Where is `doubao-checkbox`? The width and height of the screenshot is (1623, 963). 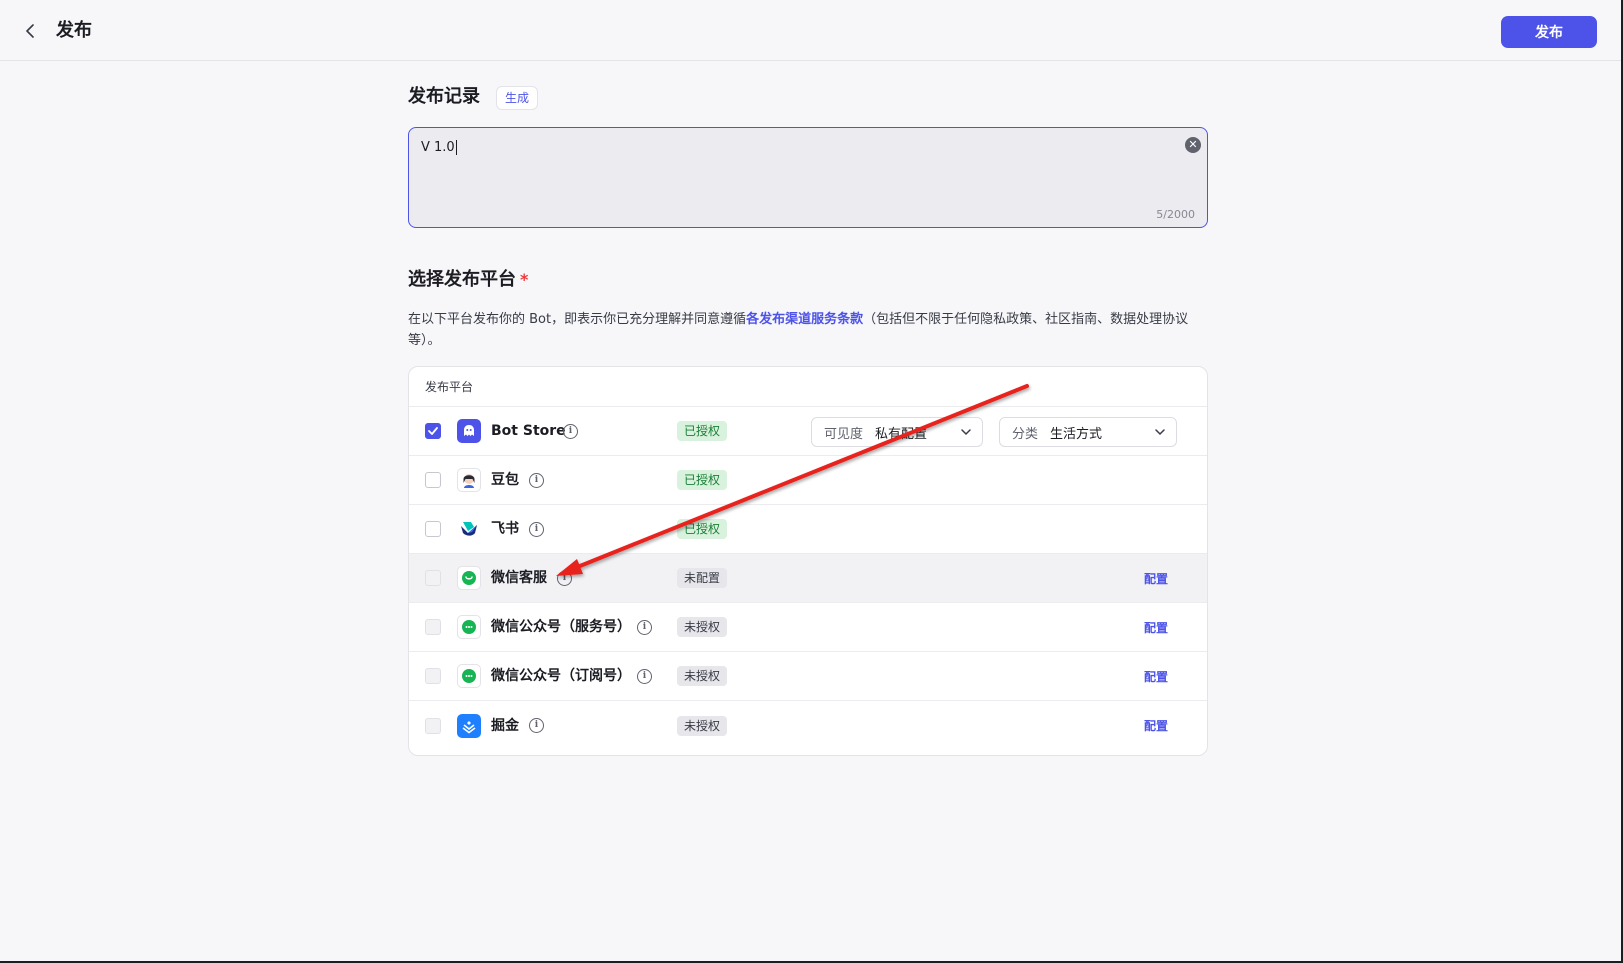 doubao-checkbox is located at coordinates (433, 480).